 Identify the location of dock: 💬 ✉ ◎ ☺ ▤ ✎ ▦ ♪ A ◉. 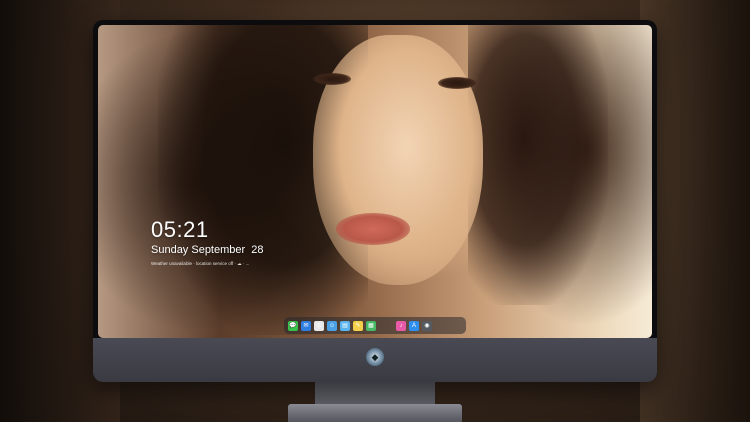
(375, 325).